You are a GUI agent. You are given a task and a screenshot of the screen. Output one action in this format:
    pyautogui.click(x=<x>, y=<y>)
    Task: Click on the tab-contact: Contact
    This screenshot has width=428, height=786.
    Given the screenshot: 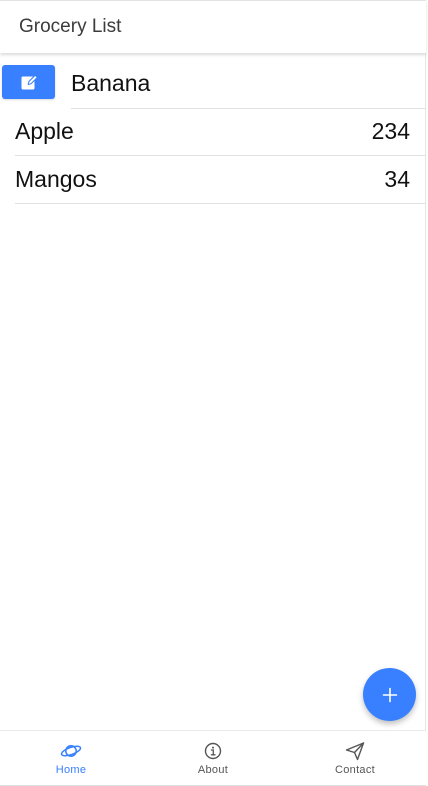 What is the action you would take?
    pyautogui.click(x=355, y=758)
    